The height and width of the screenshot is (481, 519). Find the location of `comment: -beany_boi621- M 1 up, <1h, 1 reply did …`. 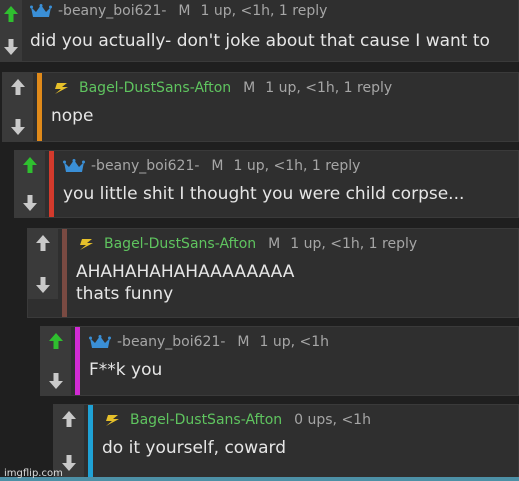

comment: -beany_boi621- M 1 up, <1h, 1 reply did … is located at coordinates (259, 31).